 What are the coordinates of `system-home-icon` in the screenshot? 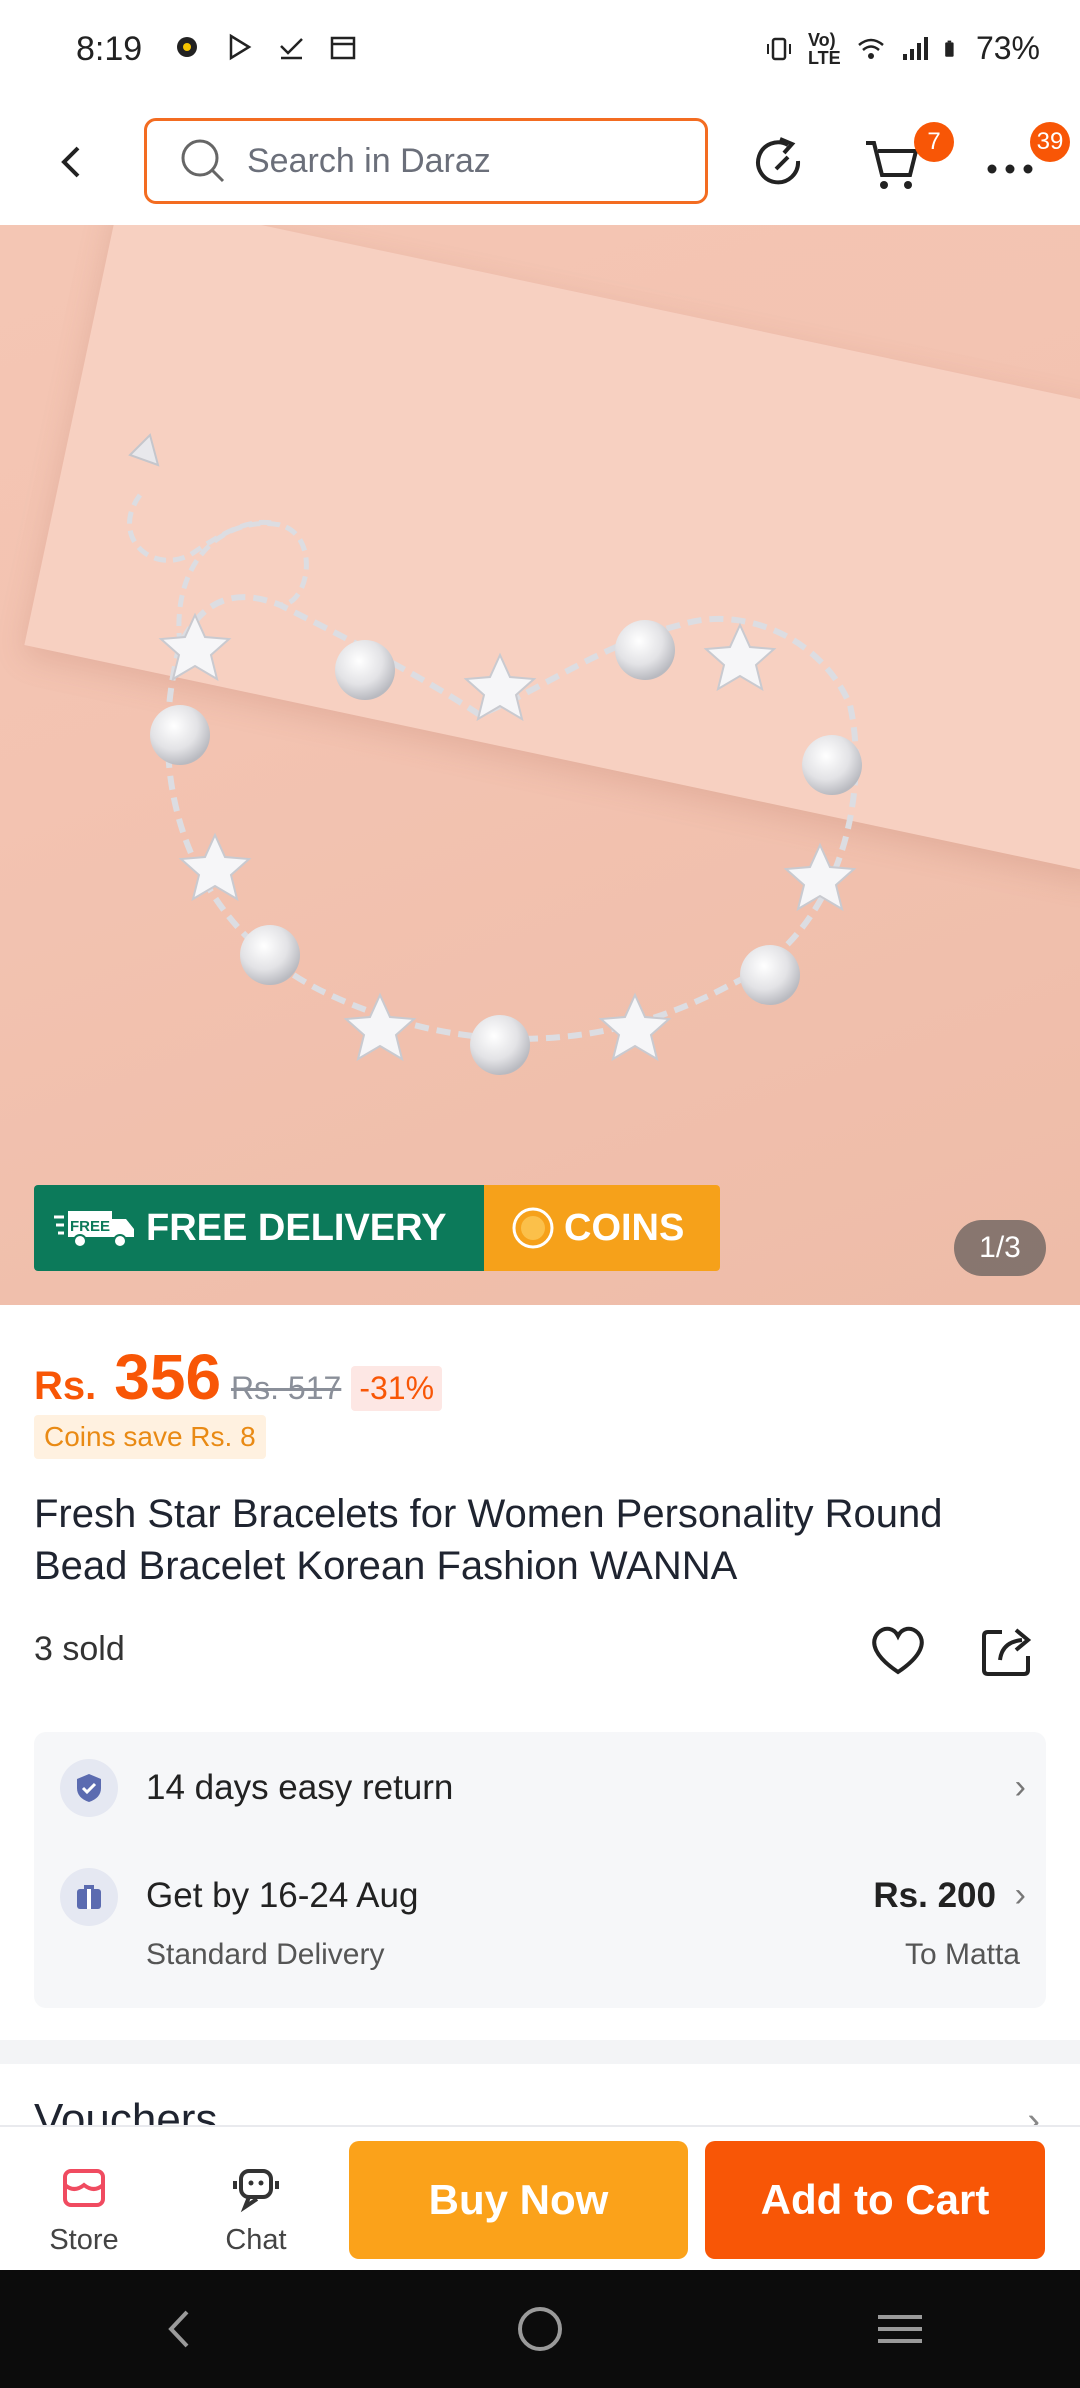 It's located at (540, 2329).